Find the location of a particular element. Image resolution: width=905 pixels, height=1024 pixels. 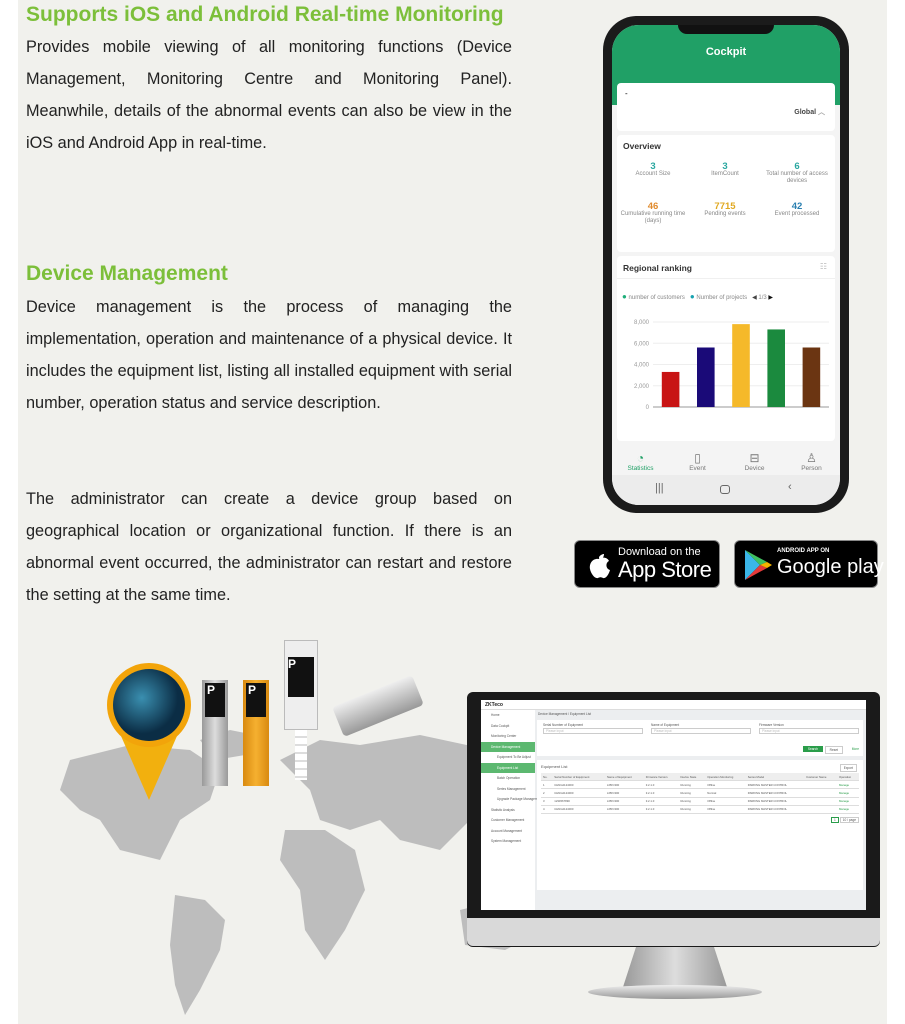

google-play-badge: ANDROID APP ON Google play is located at coordinates (809, 564).